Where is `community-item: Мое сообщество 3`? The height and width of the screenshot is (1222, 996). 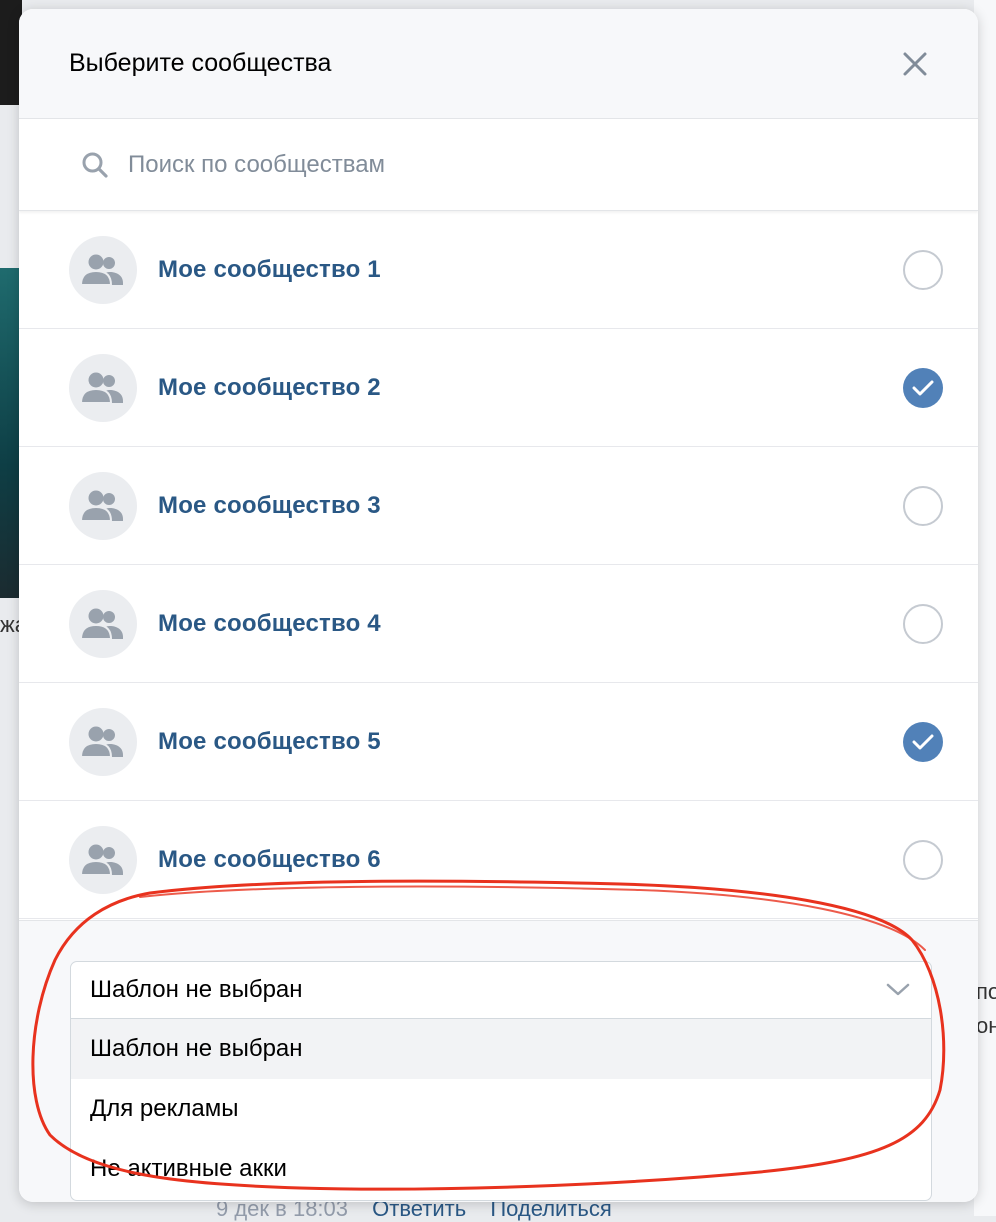 community-item: Мое сообщество 3 is located at coordinates (498, 506).